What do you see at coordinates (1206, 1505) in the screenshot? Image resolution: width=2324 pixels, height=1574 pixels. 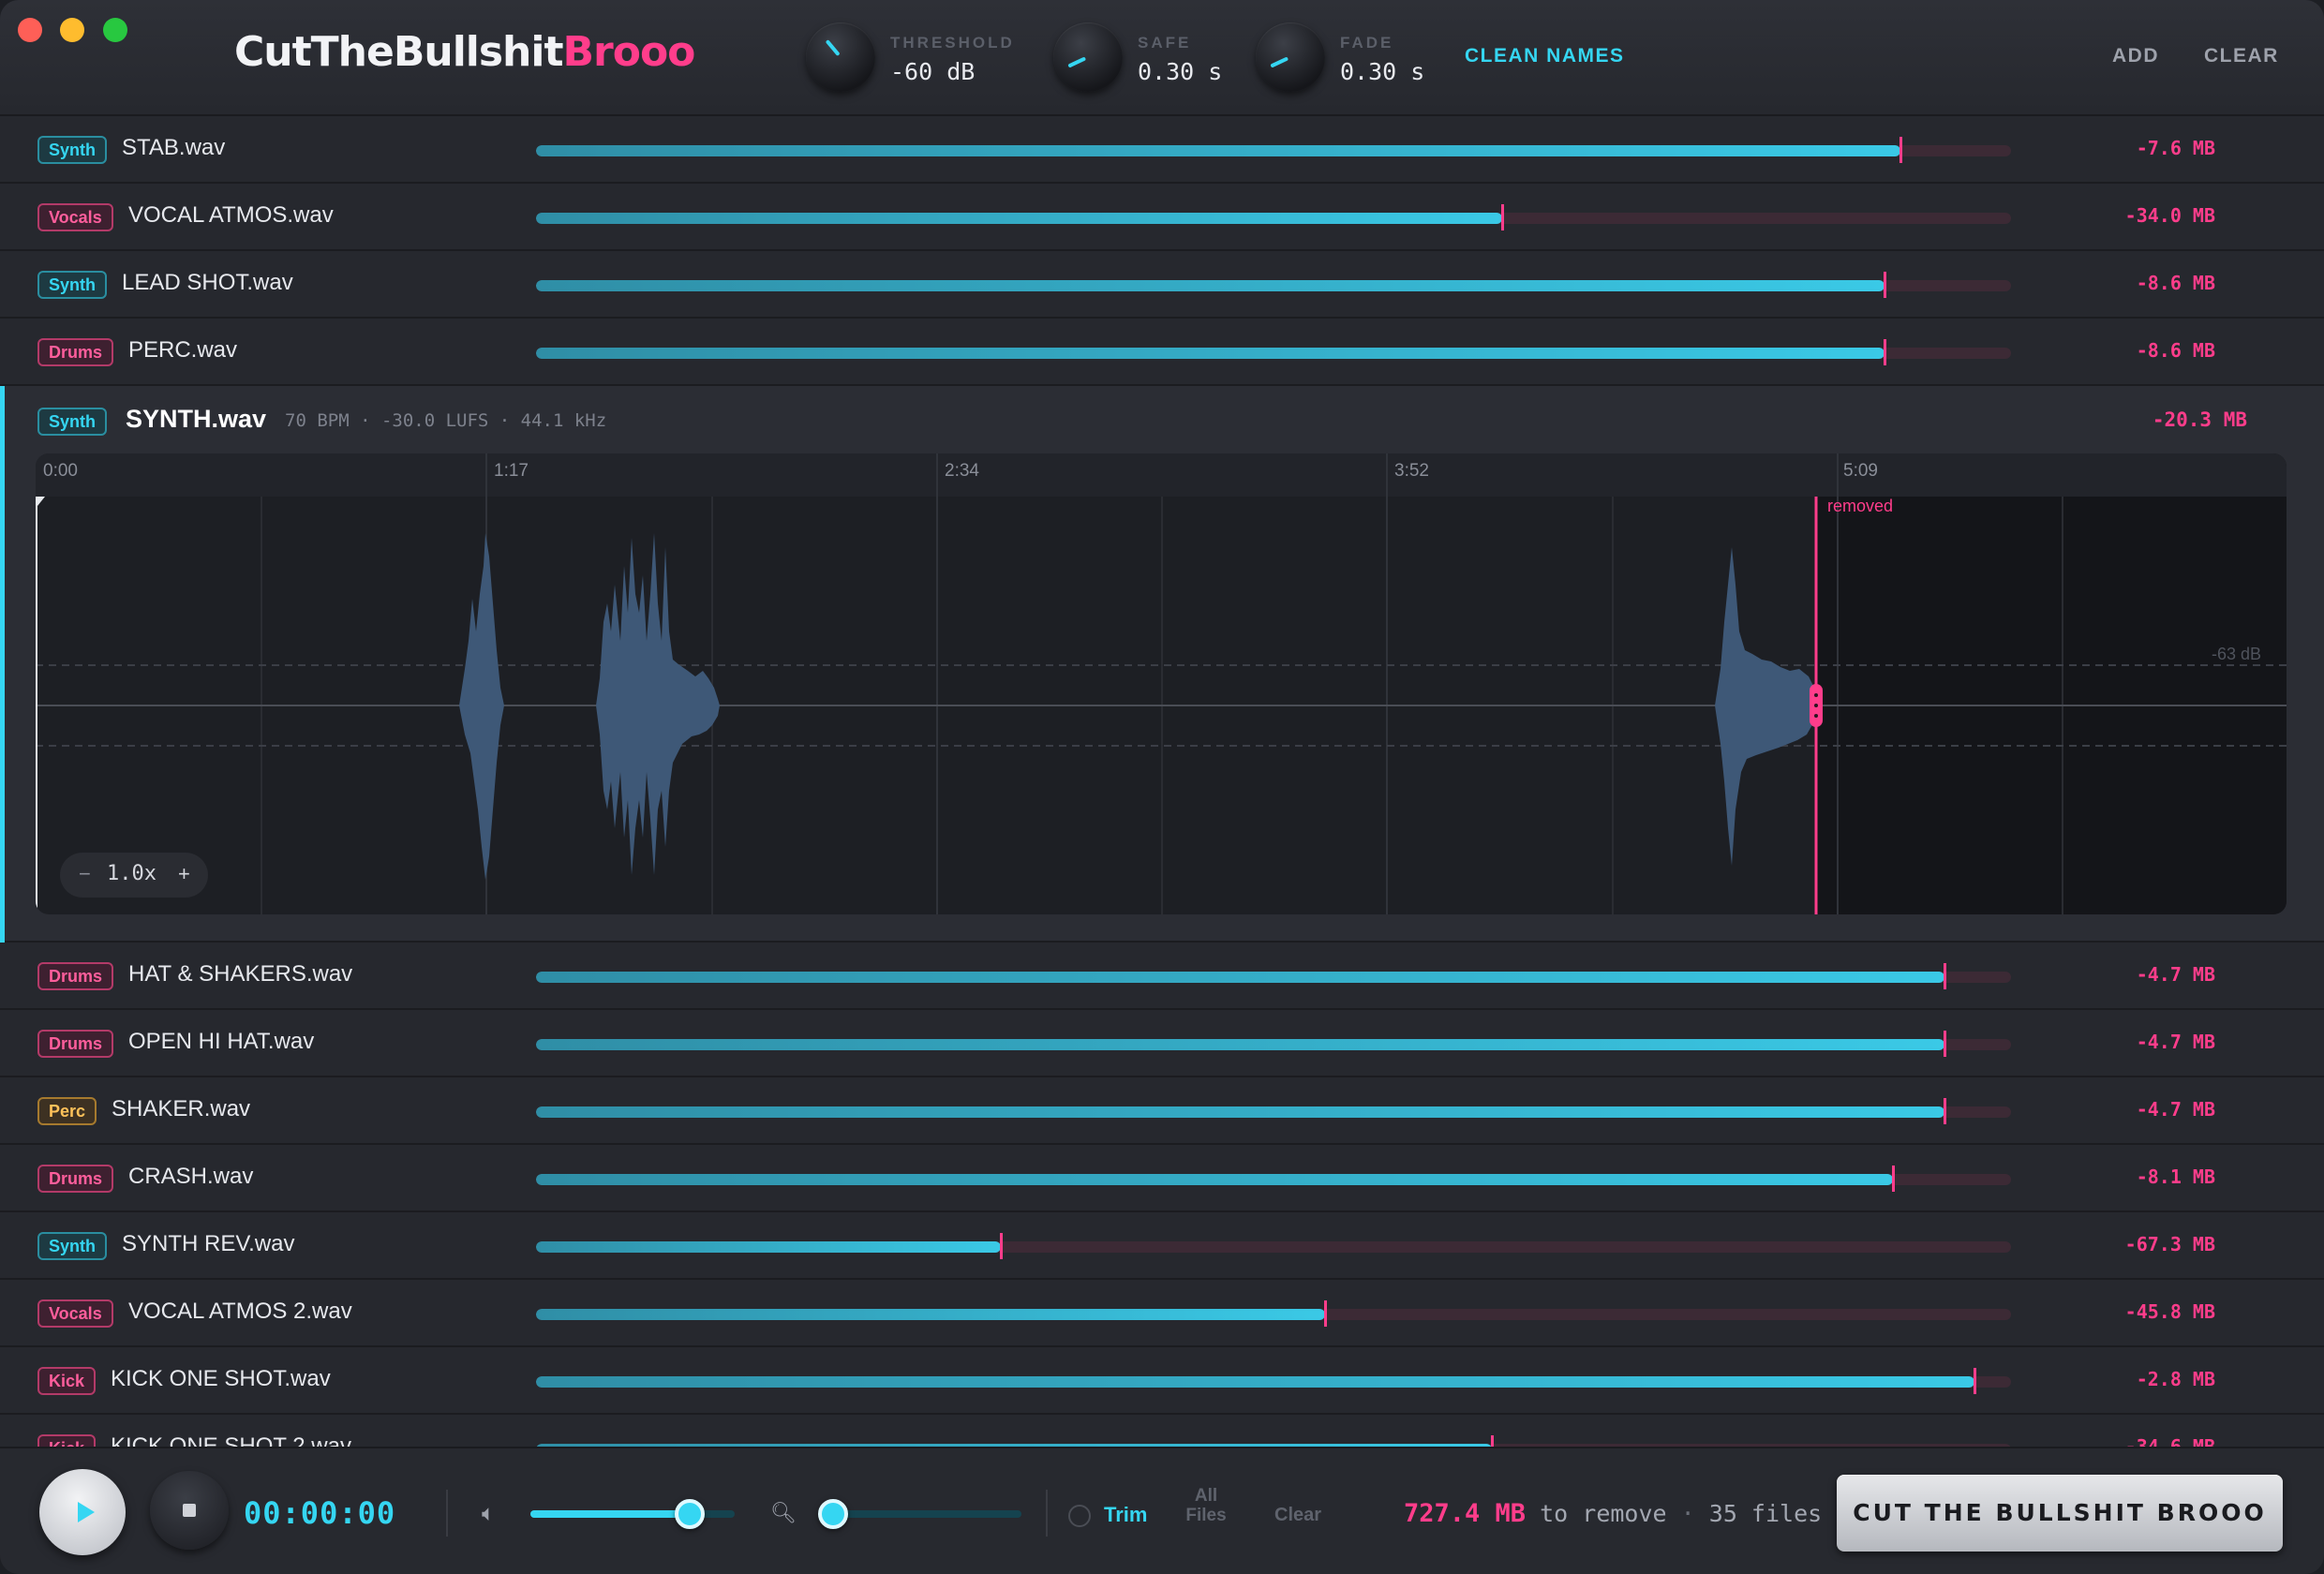 I see `all-files-option: All Files` at bounding box center [1206, 1505].